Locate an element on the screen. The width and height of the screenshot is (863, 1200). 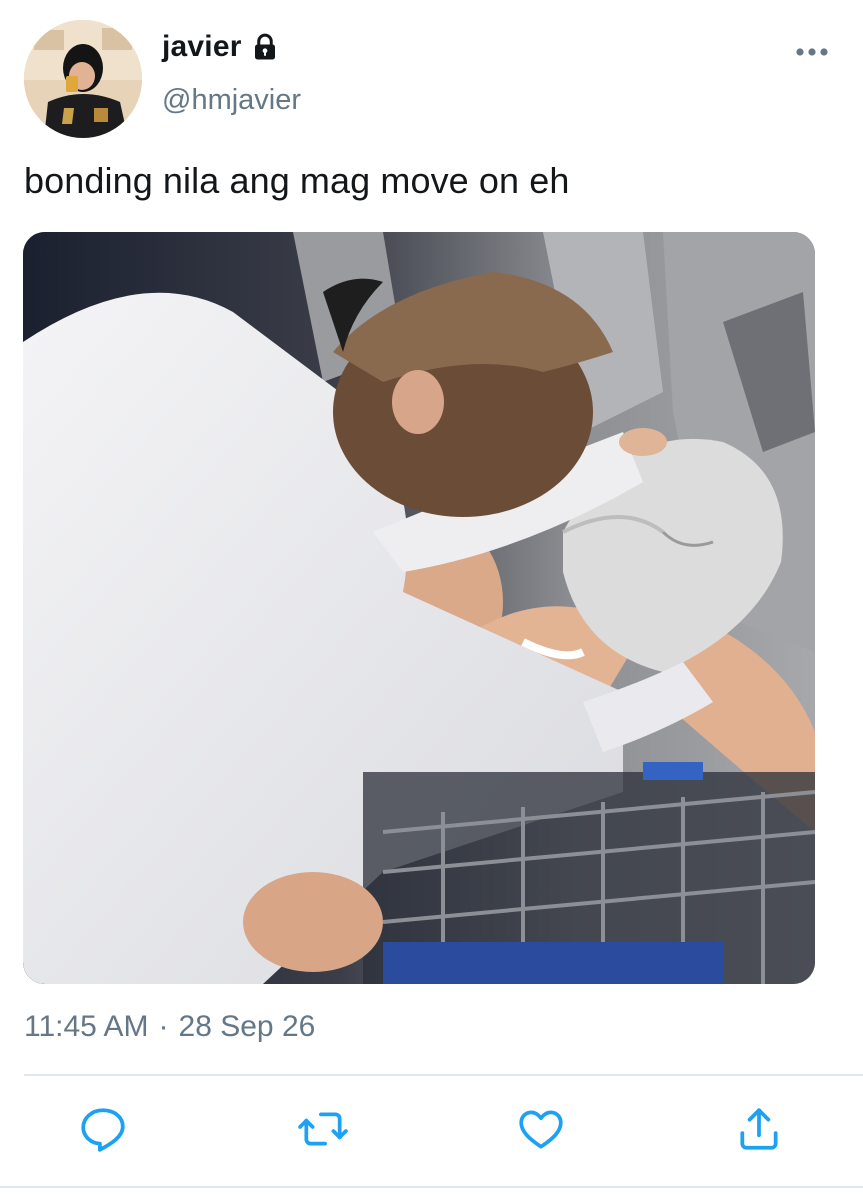
reply-icon is located at coordinates (103, 1130).